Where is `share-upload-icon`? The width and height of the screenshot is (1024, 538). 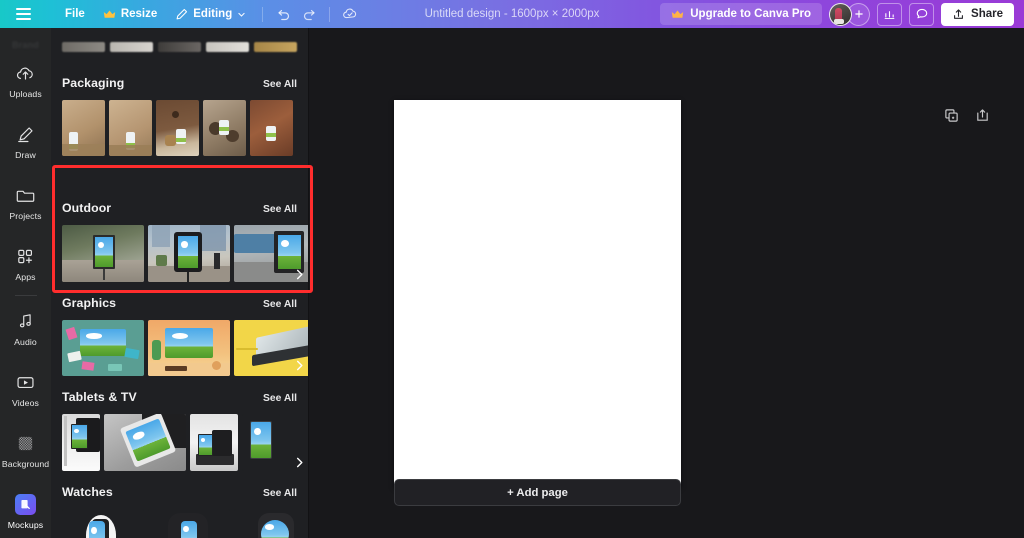
share-upload-icon is located at coordinates (958, 13).